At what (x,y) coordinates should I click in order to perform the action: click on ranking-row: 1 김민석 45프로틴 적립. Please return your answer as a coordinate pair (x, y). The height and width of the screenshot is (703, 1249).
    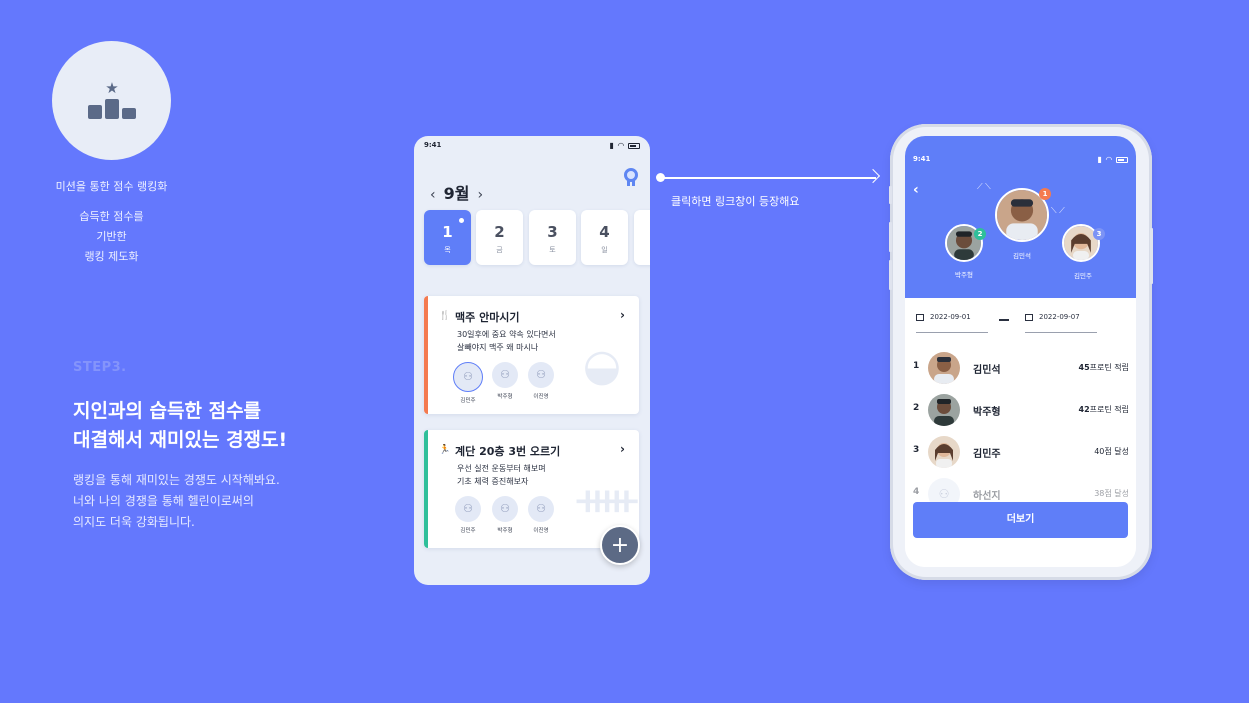
    Looking at the image, I should click on (1021, 368).